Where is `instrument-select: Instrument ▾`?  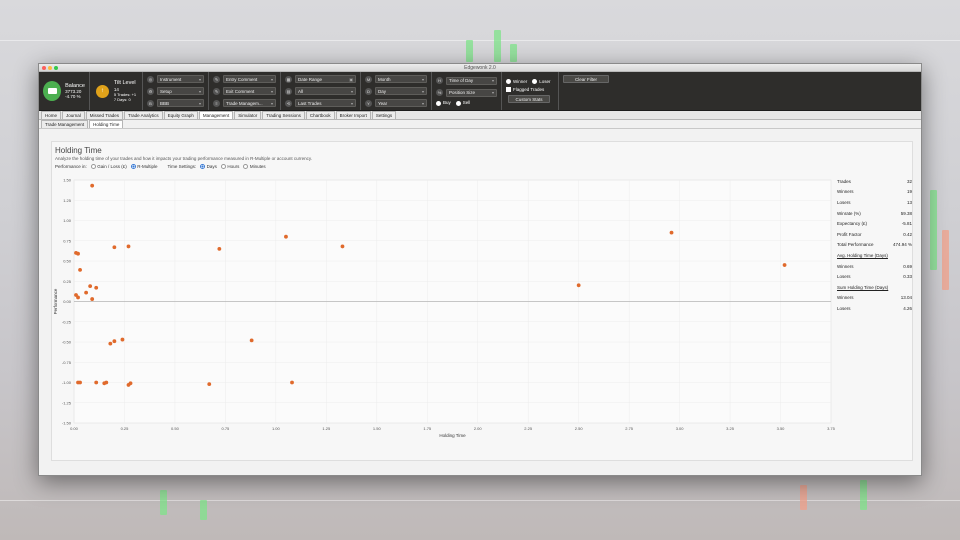
instrument-select: Instrument ▾ is located at coordinates (180, 79).